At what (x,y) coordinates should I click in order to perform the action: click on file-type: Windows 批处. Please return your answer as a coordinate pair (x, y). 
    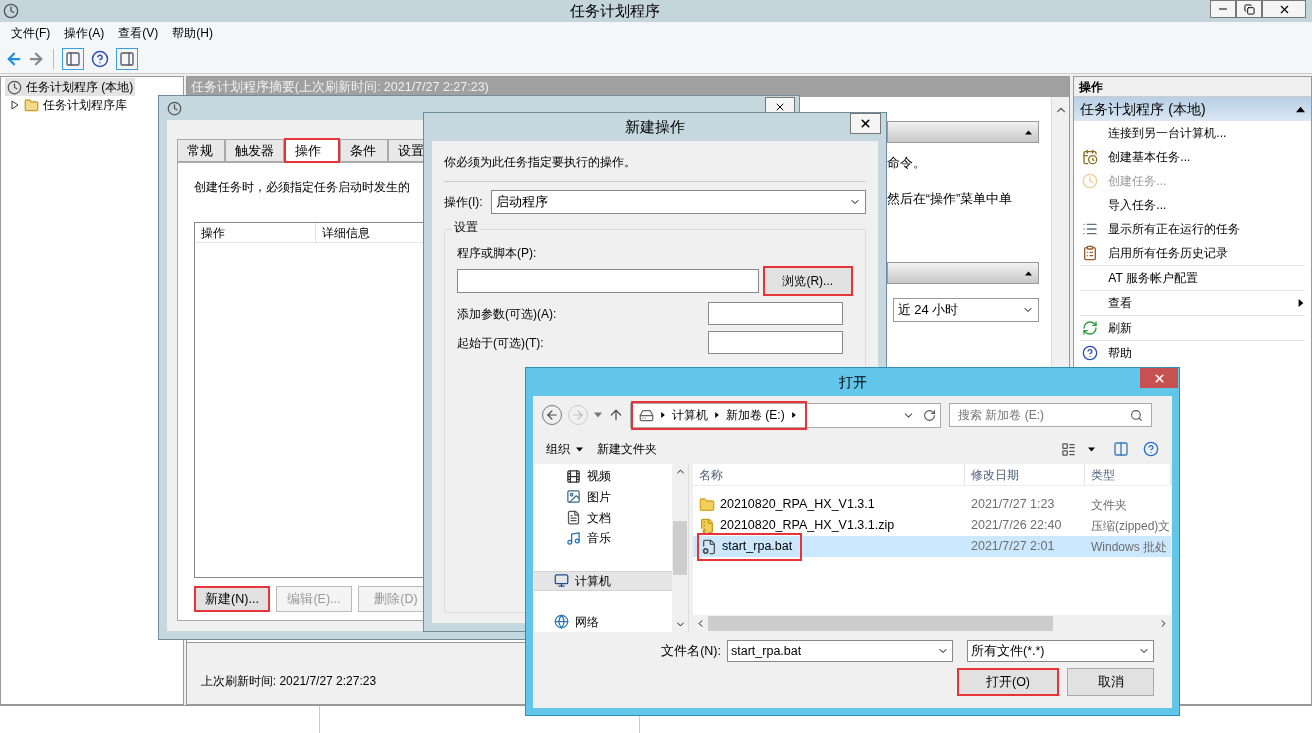
    Looking at the image, I should click on (1129, 547).